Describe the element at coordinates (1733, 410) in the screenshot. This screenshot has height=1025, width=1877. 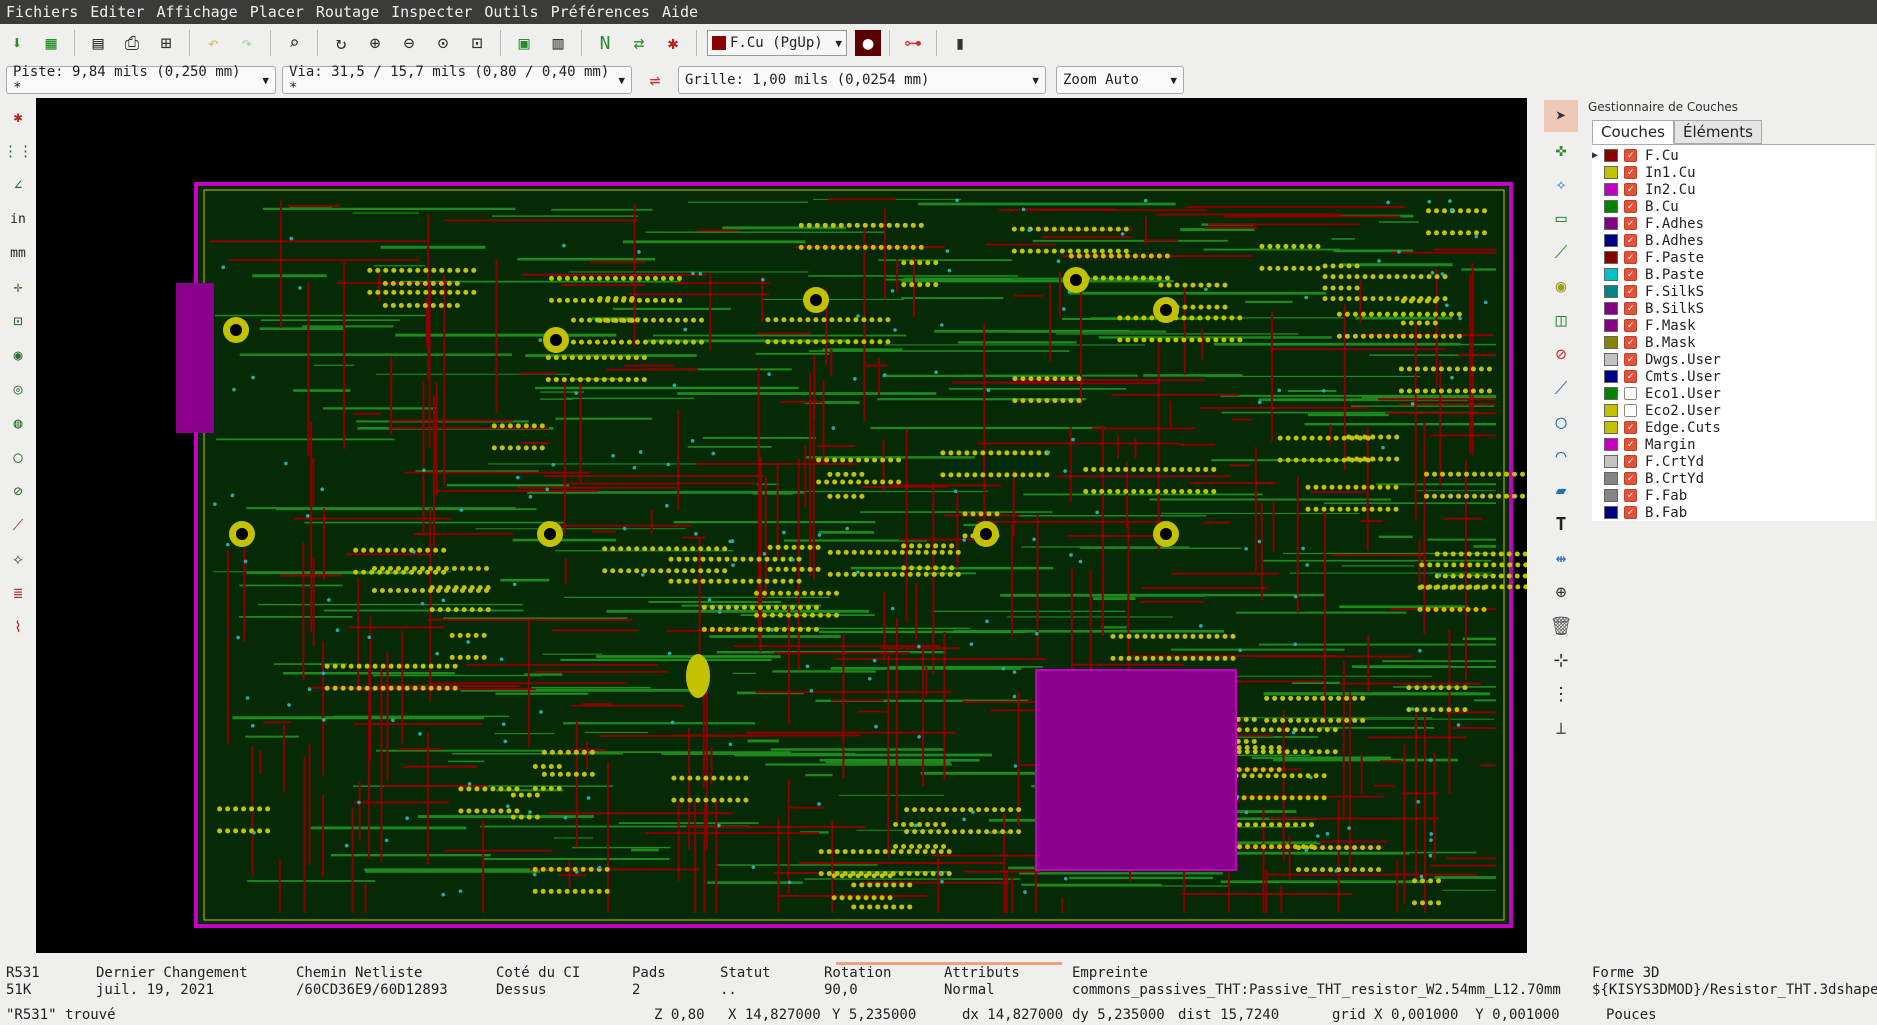
I see `layer-row: Eco2.User` at that location.